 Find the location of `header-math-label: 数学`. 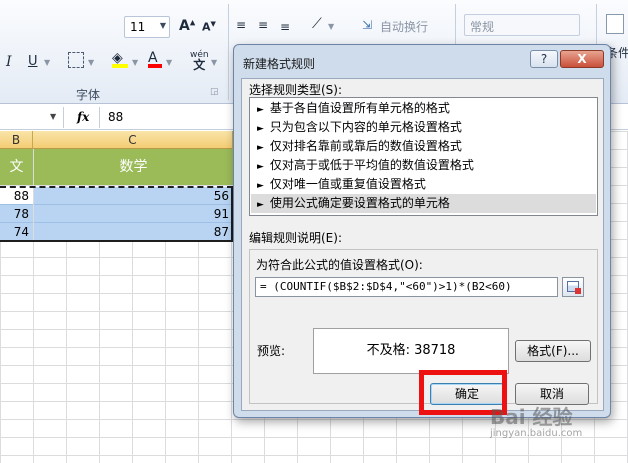

header-math-label: 数学 is located at coordinates (133, 167).